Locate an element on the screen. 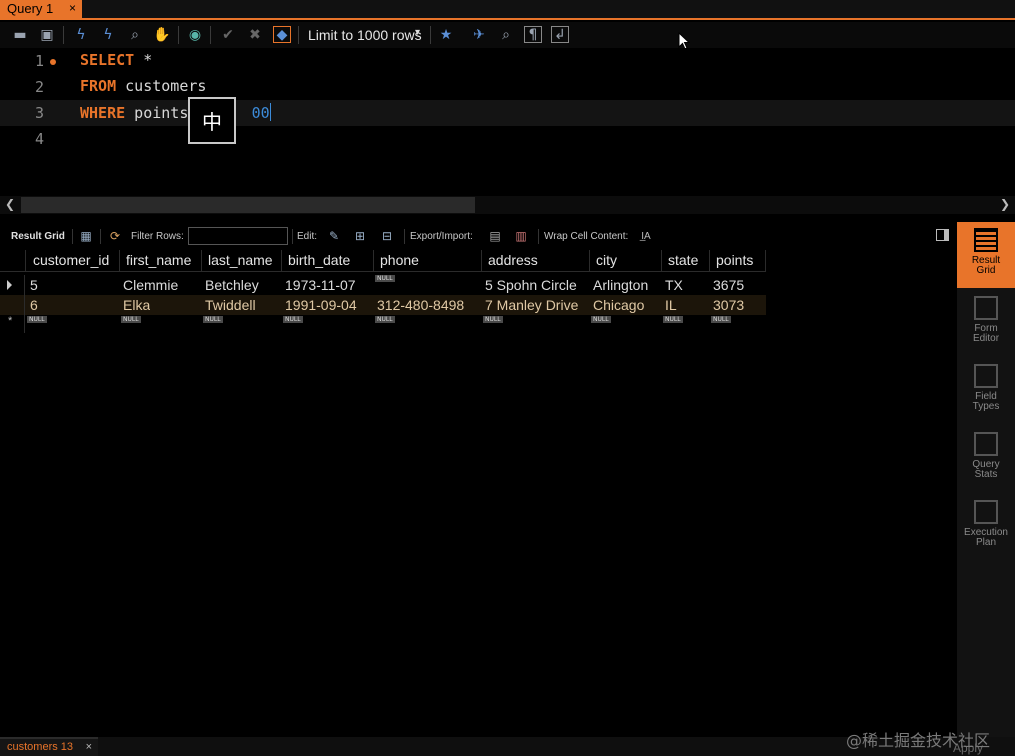 The height and width of the screenshot is (756, 1015). table-cell: 7 Manley Drive is located at coordinates (531, 305).